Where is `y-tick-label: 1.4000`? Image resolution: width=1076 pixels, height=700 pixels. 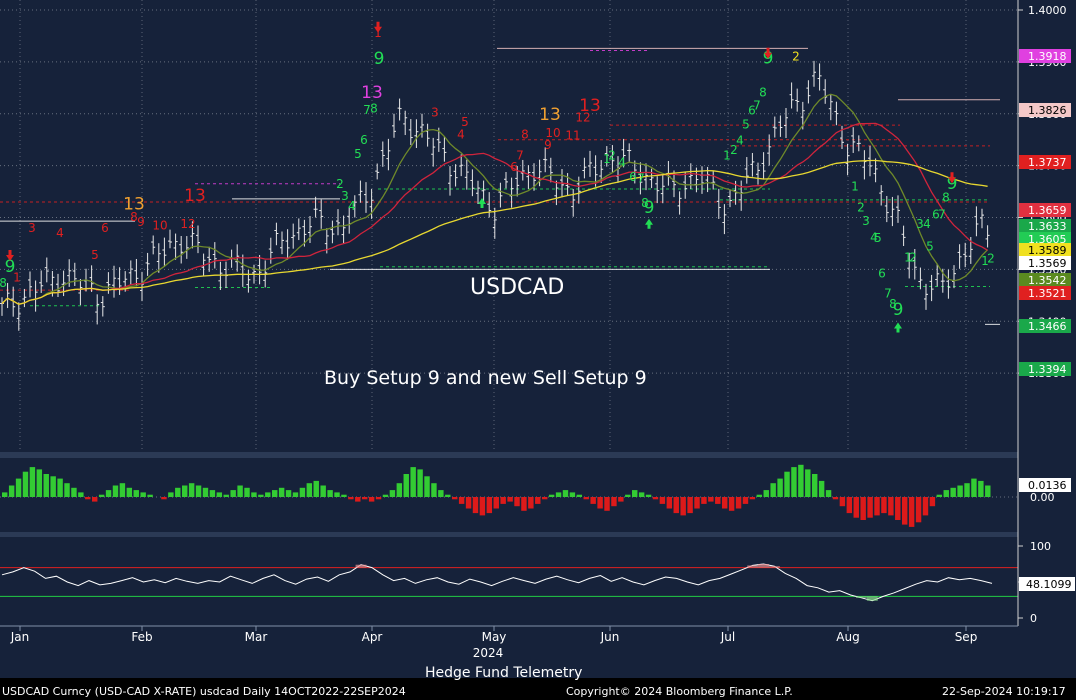 y-tick-label: 1.4000 is located at coordinates (1047, 10).